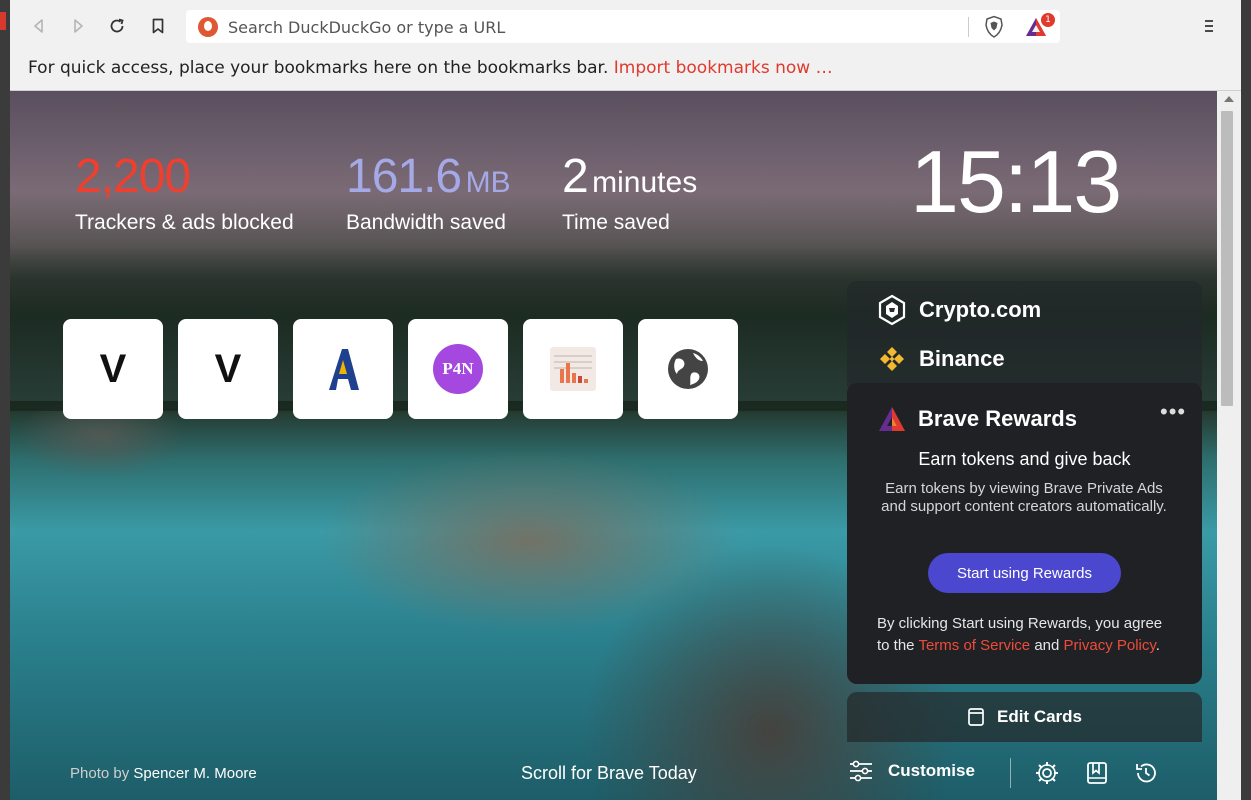 This screenshot has width=1251, height=800. I want to click on reload-icon, so click(117, 25).